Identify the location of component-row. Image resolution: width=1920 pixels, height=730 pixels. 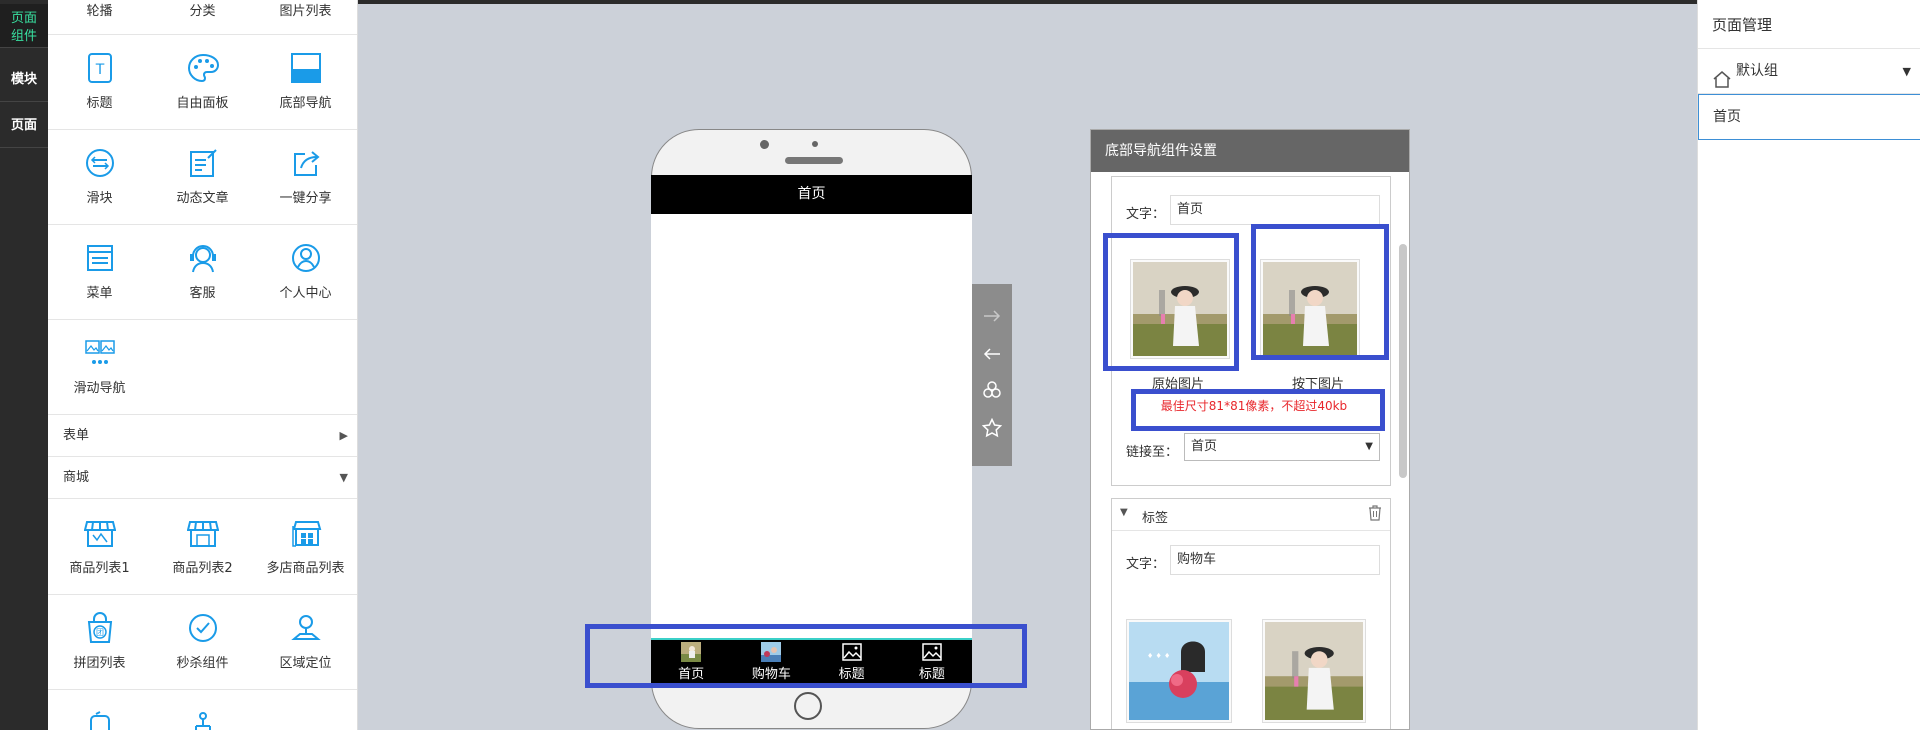
(202, 710).